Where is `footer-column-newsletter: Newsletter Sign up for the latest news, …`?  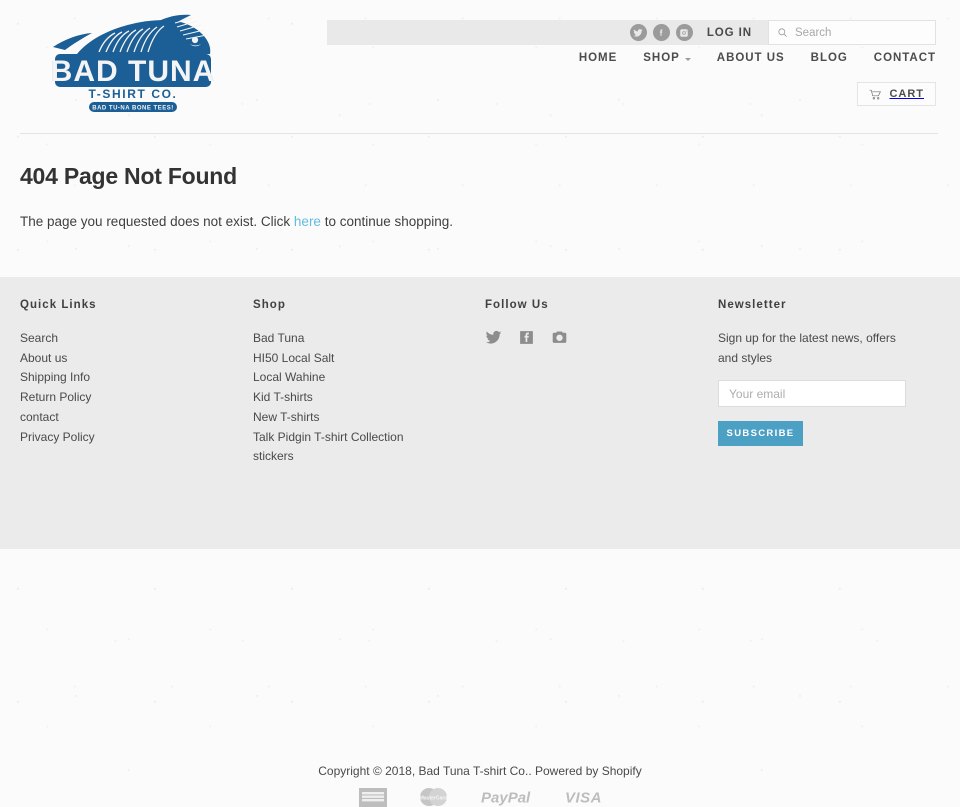
footer-column-newsletter: Newsletter Sign up for the latest news, … is located at coordinates (829, 383).